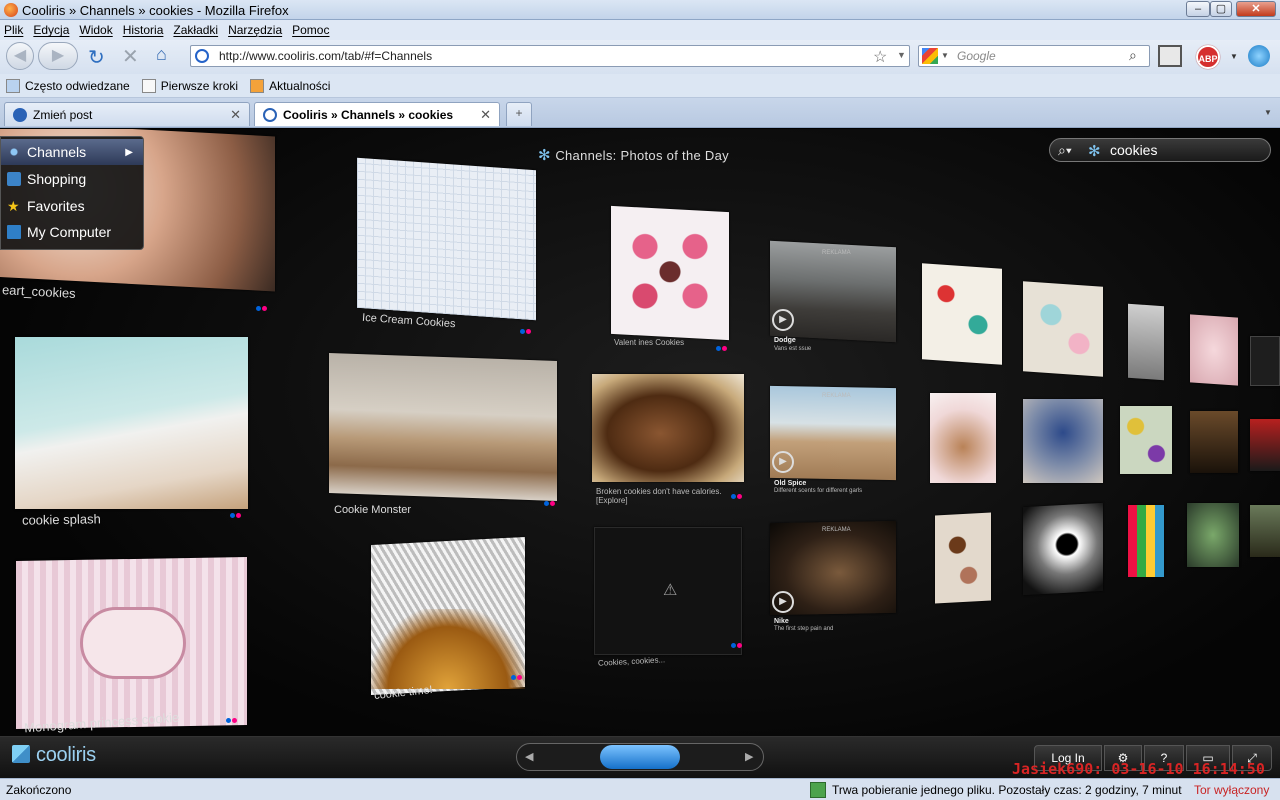  I want to click on windows-icon, so click(1170, 56).